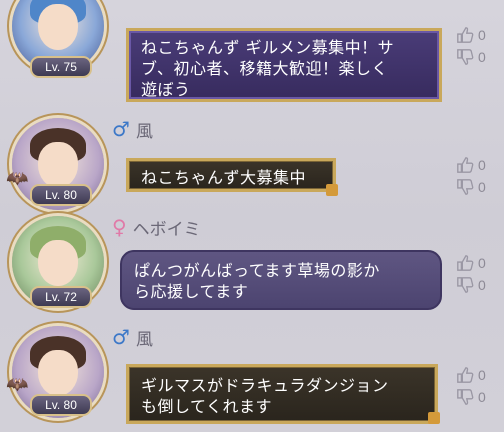  I want to click on message-text: ブ、初心者、移籍大歓迎！楽しく, so click(265, 68).